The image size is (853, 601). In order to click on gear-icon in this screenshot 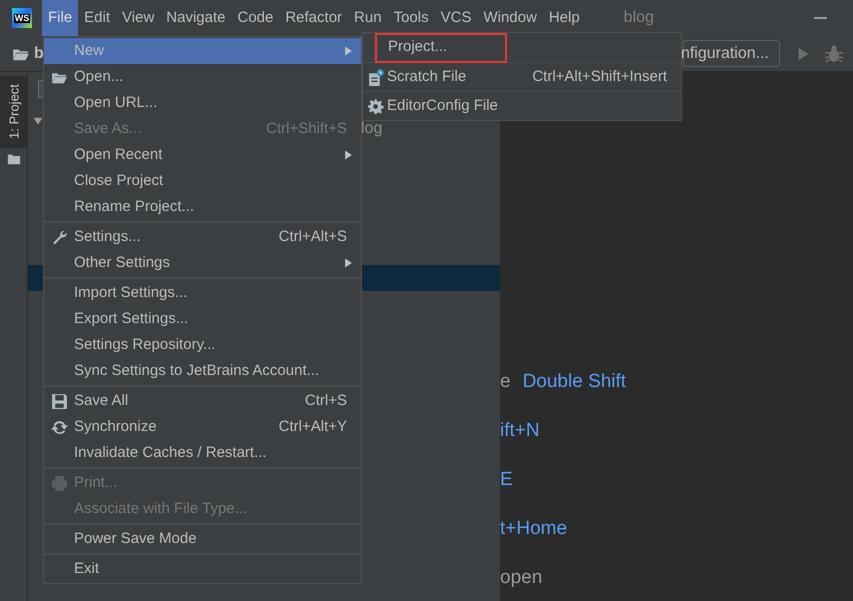, I will do `click(375, 106)`.